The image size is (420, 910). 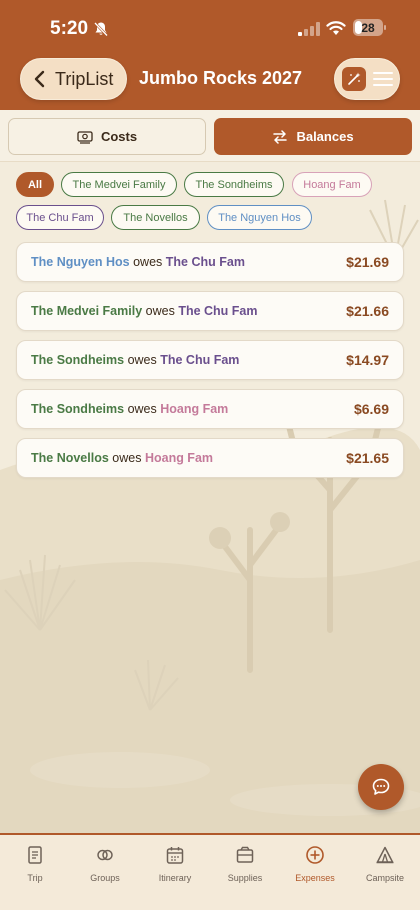 What do you see at coordinates (119, 136) in the screenshot?
I see `tab-costs-label: Costs` at bounding box center [119, 136].